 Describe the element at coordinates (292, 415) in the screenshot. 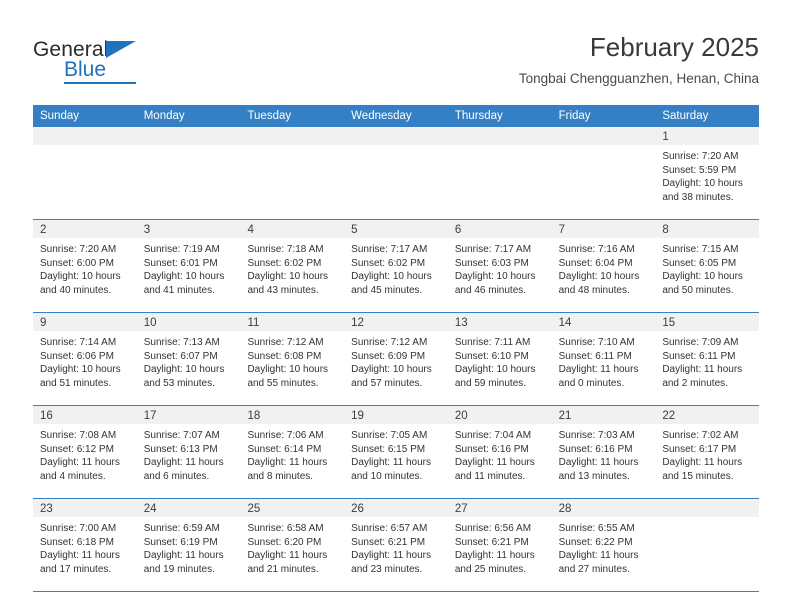

I see `day-number-band: 18` at that location.